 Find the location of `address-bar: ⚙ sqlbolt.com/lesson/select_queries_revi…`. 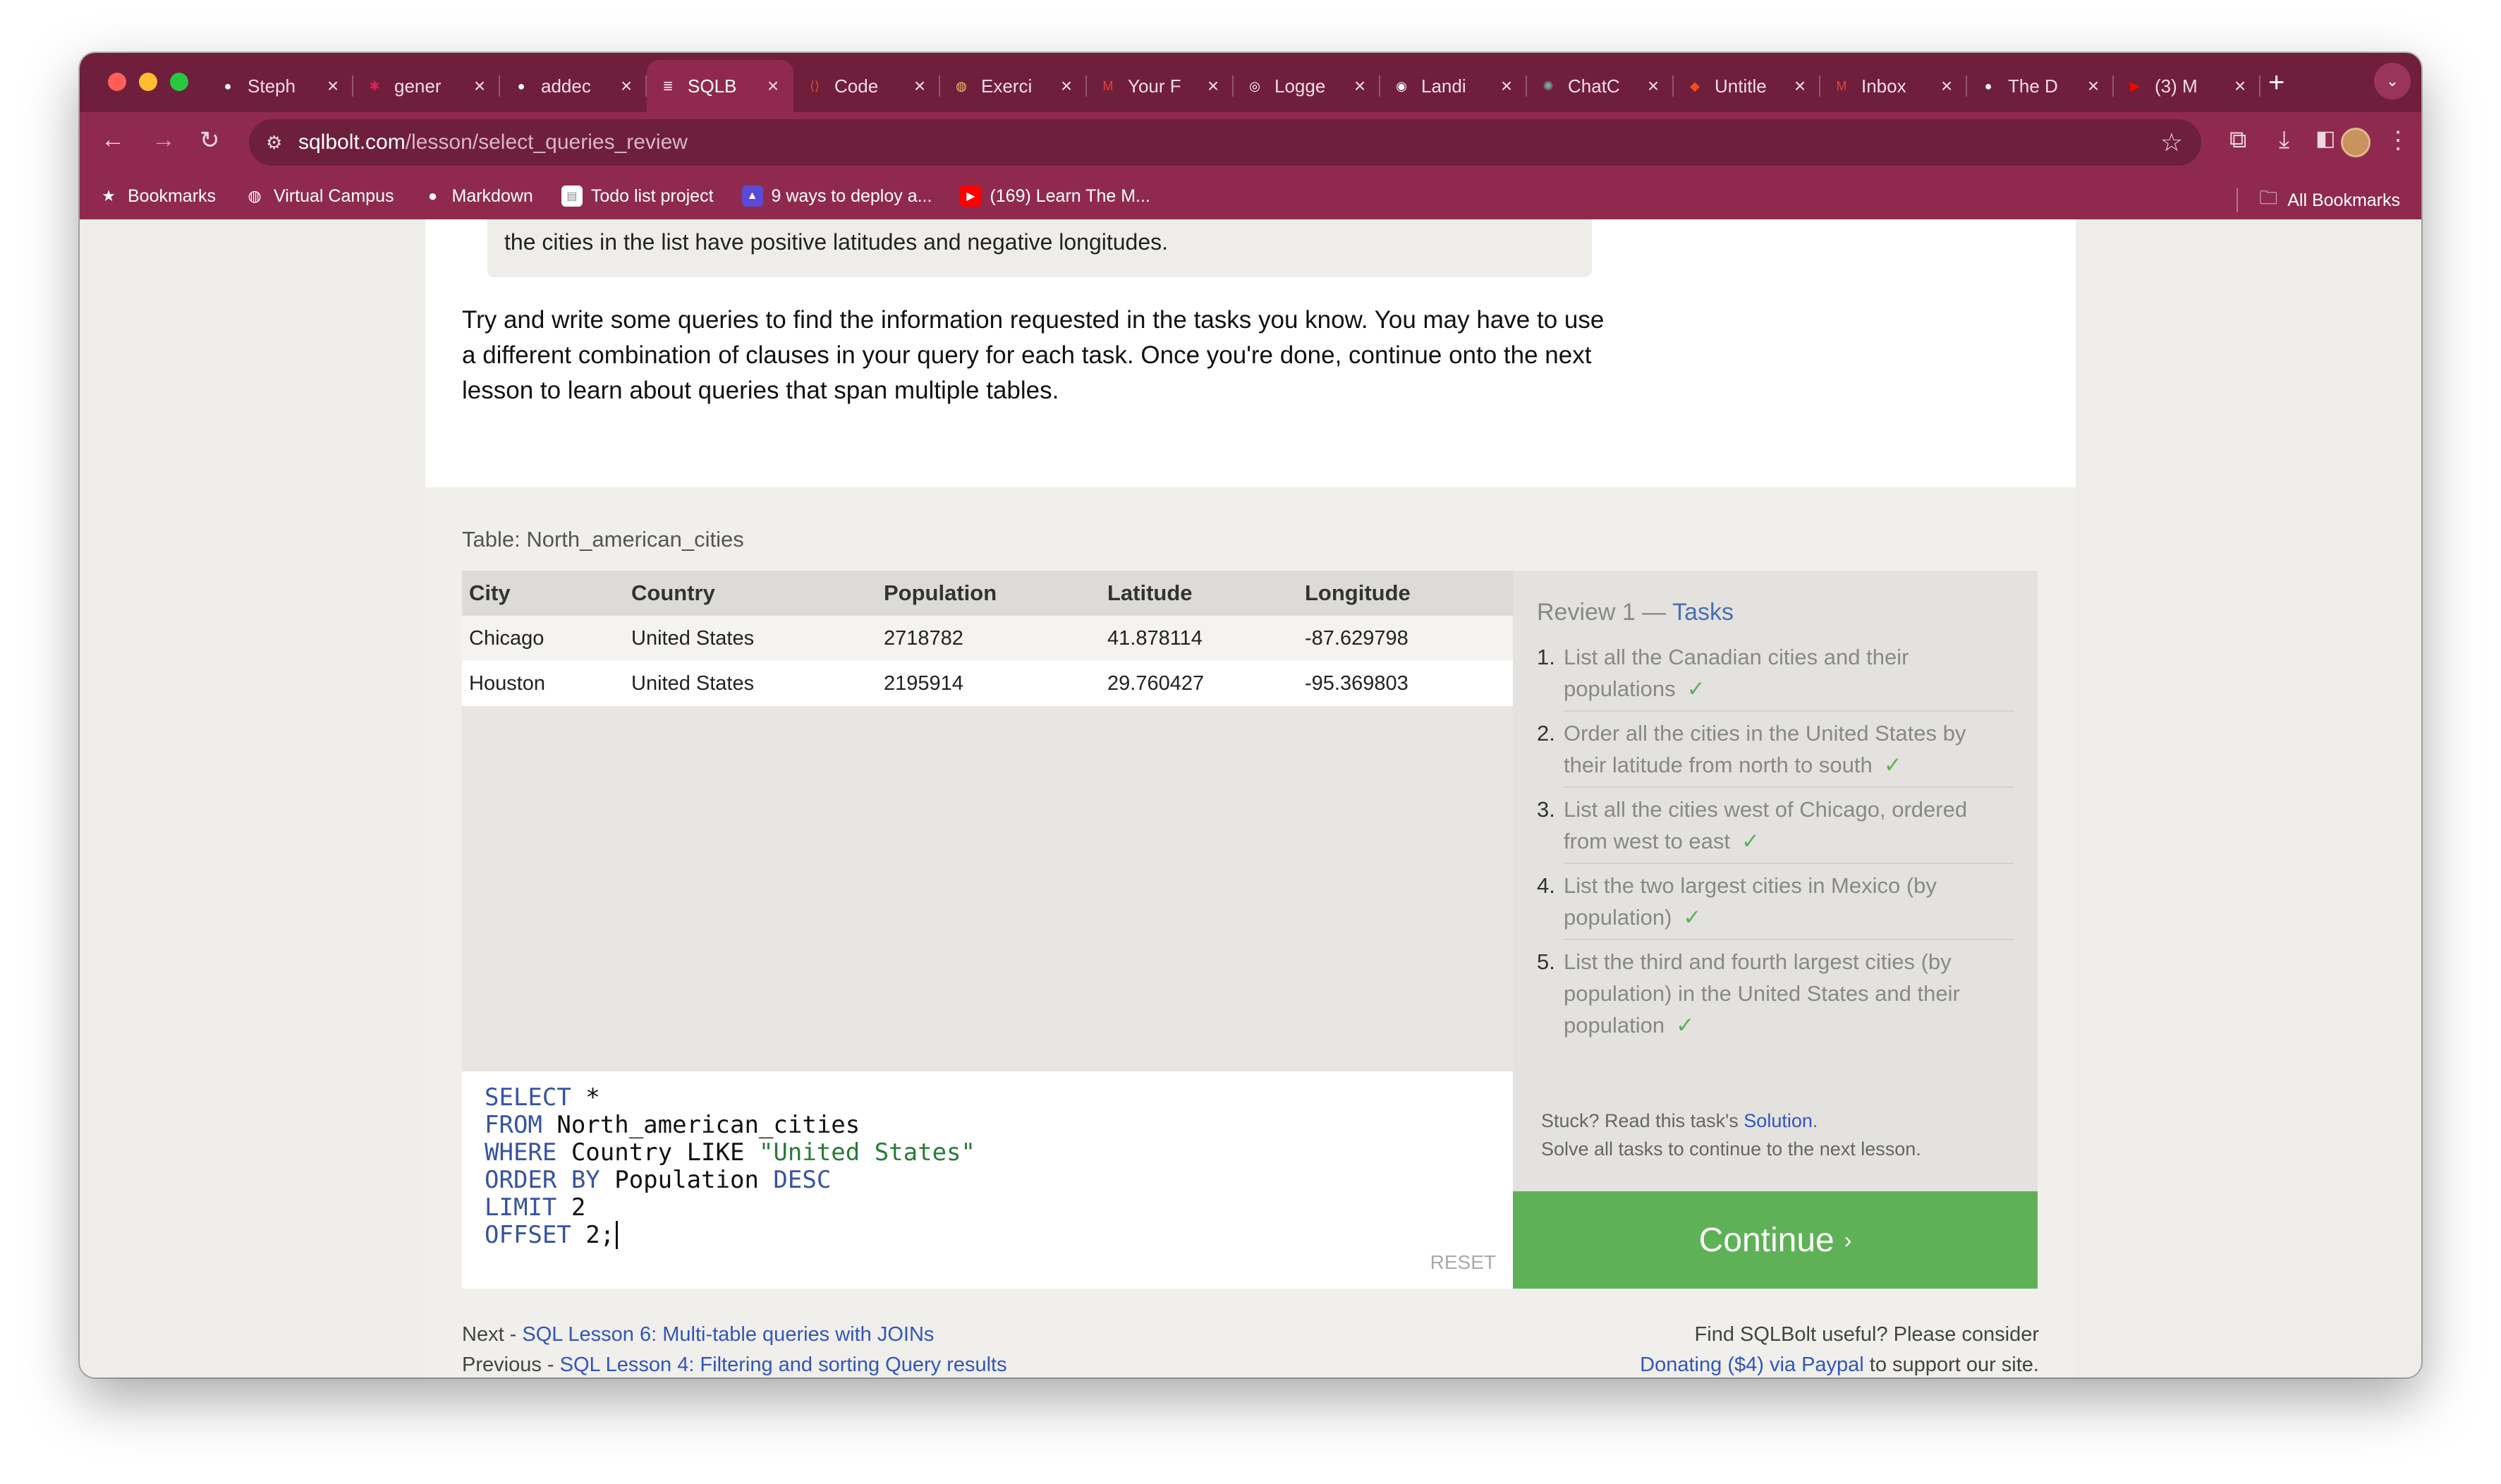

address-bar: ⚙ sqlbolt.com/lesson/select_queries_revi… is located at coordinates (1225, 142).